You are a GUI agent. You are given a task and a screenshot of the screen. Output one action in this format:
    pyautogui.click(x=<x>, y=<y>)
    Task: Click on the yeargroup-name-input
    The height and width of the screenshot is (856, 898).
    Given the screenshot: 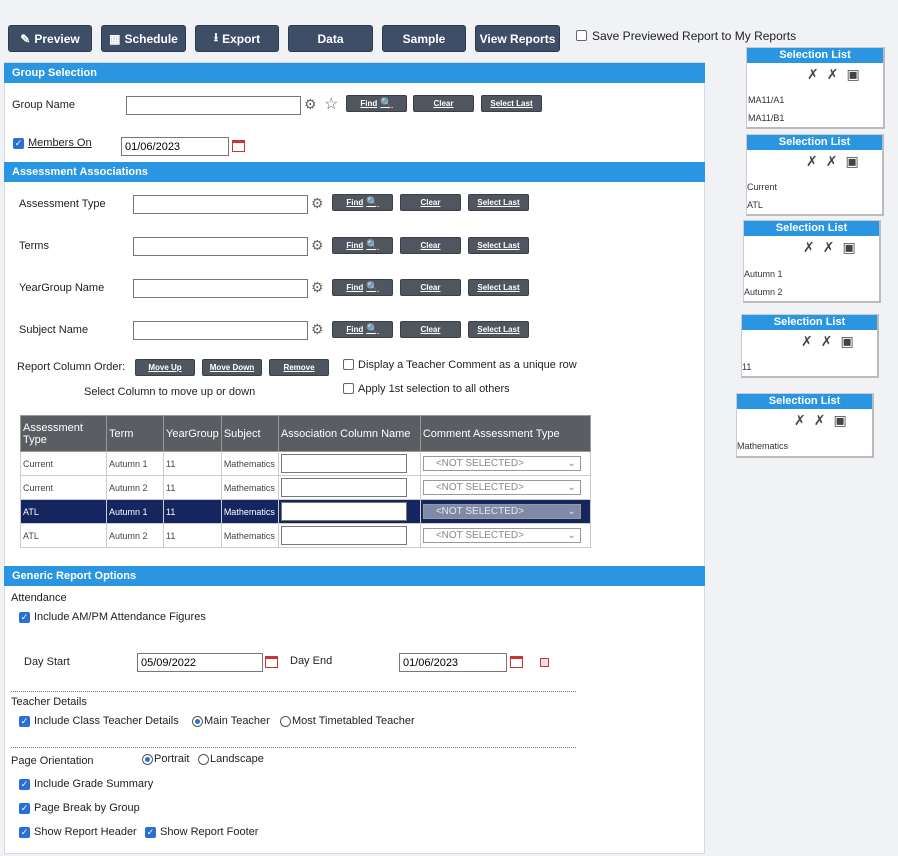 What is the action you would take?
    pyautogui.click(x=220, y=288)
    